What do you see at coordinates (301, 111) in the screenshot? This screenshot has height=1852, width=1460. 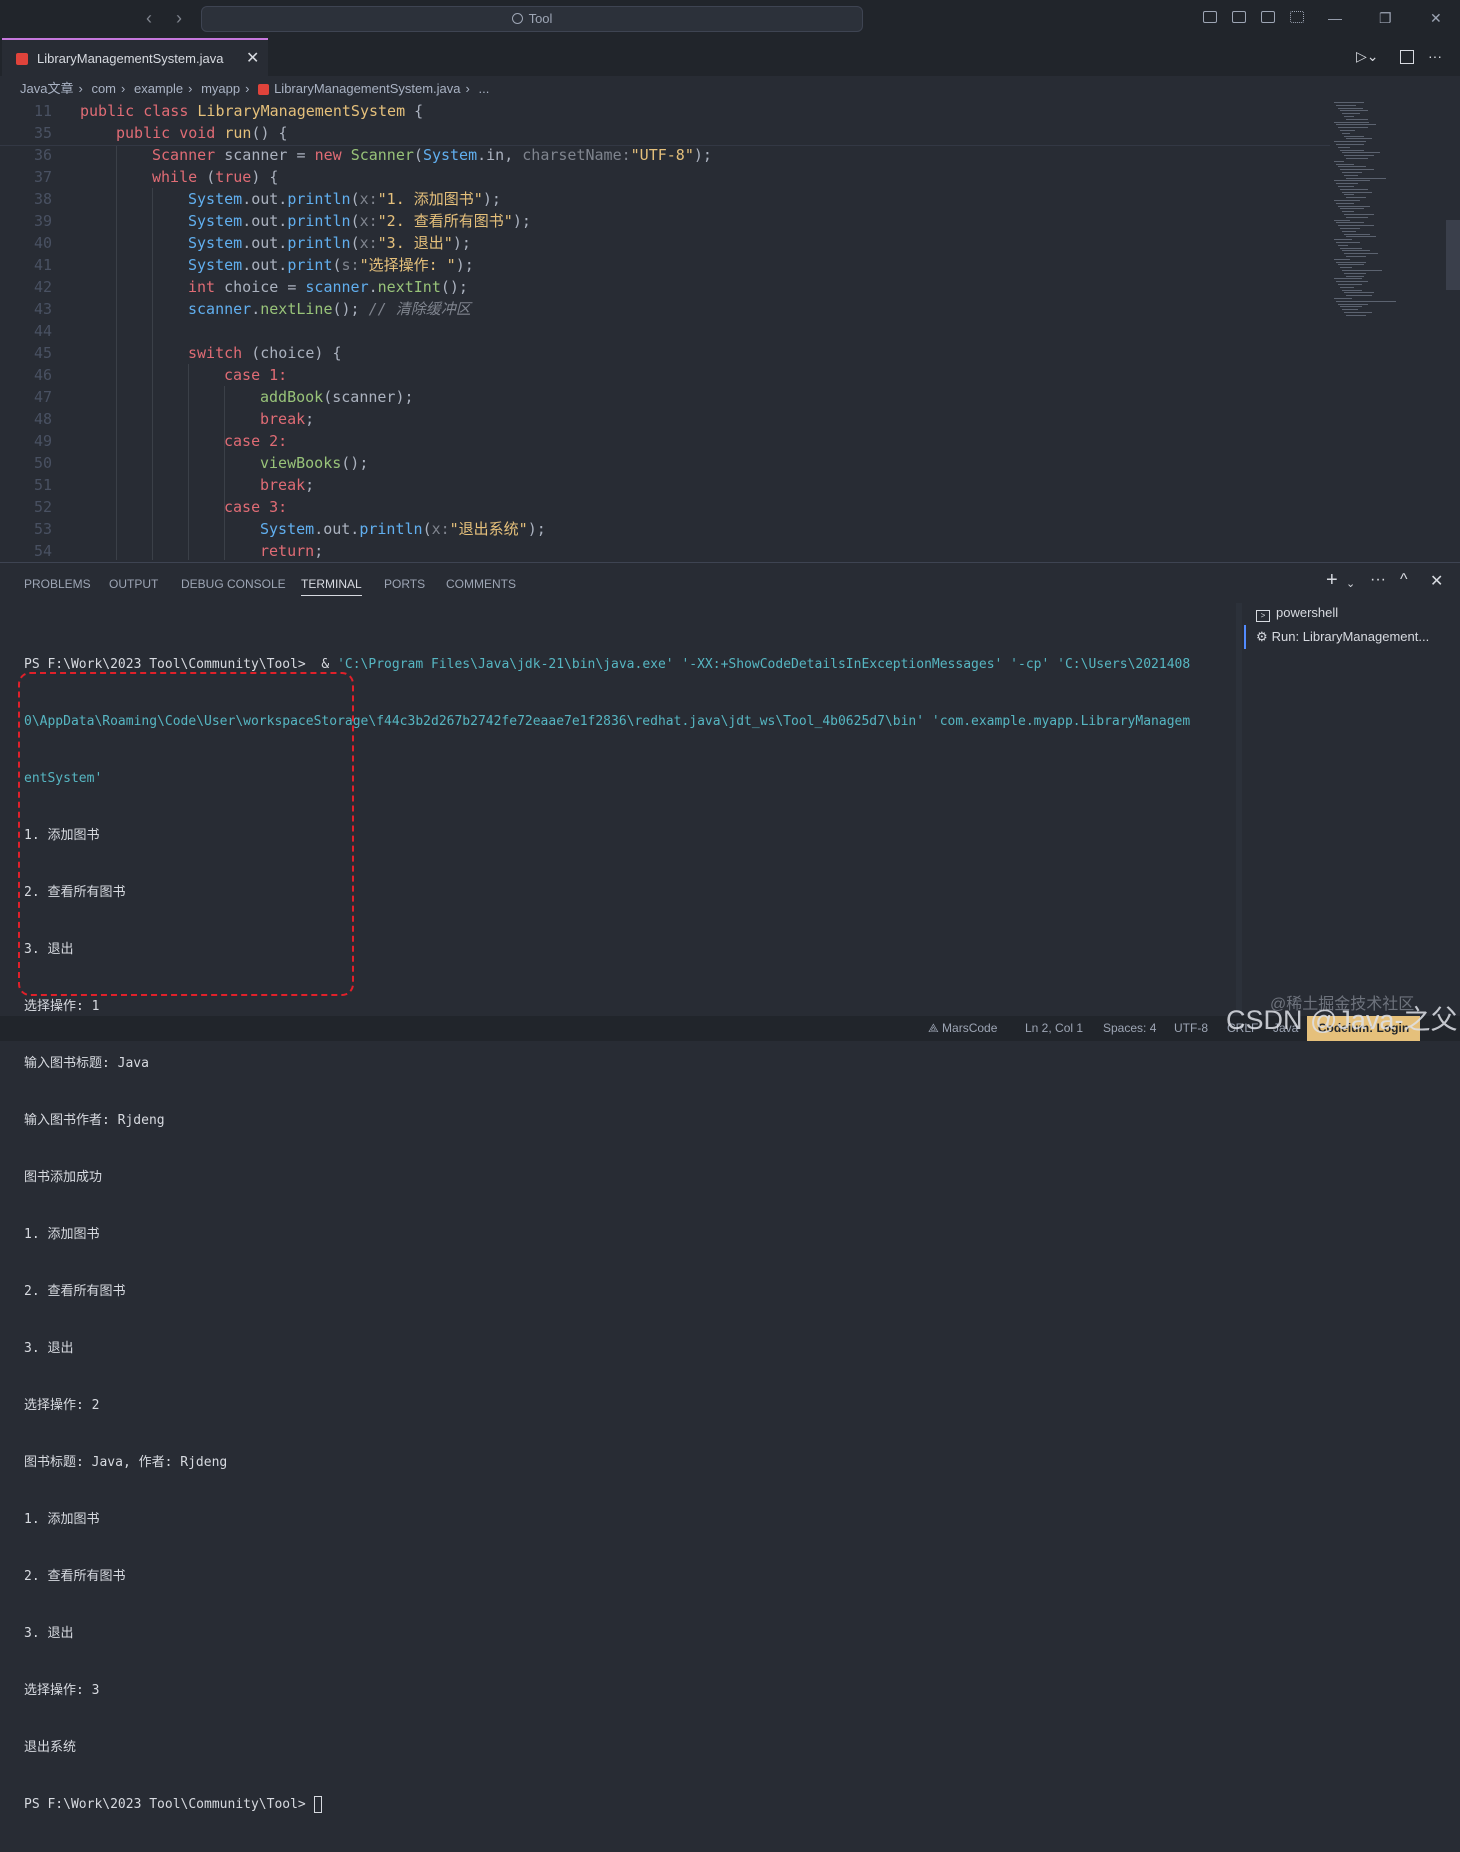 I see `code-token: LibraryManagementSystem` at bounding box center [301, 111].